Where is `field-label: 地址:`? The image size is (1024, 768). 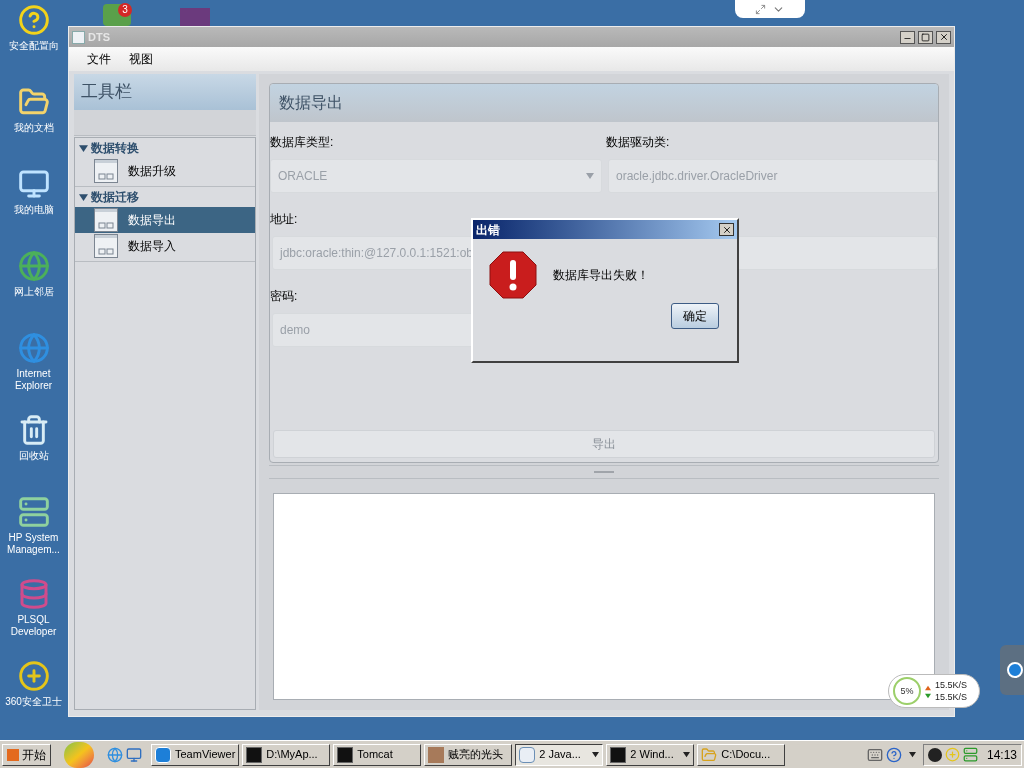 field-label: 地址: is located at coordinates (284, 219).